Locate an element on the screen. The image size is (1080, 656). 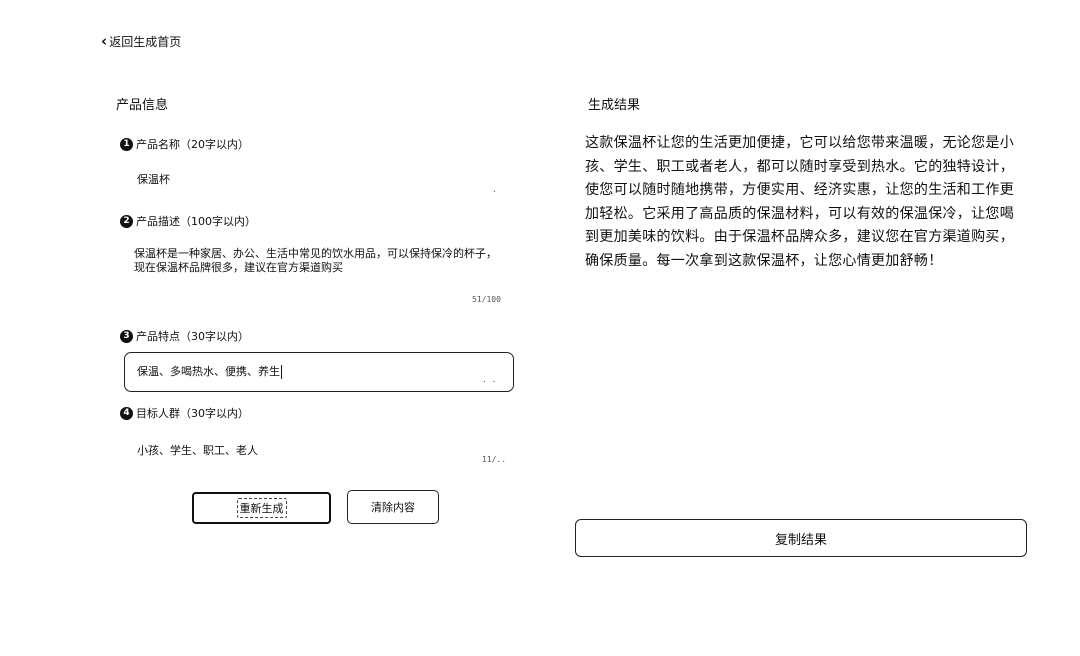
target-audience-input: 小孩、学生、职工、老人 is located at coordinates (319, 455).